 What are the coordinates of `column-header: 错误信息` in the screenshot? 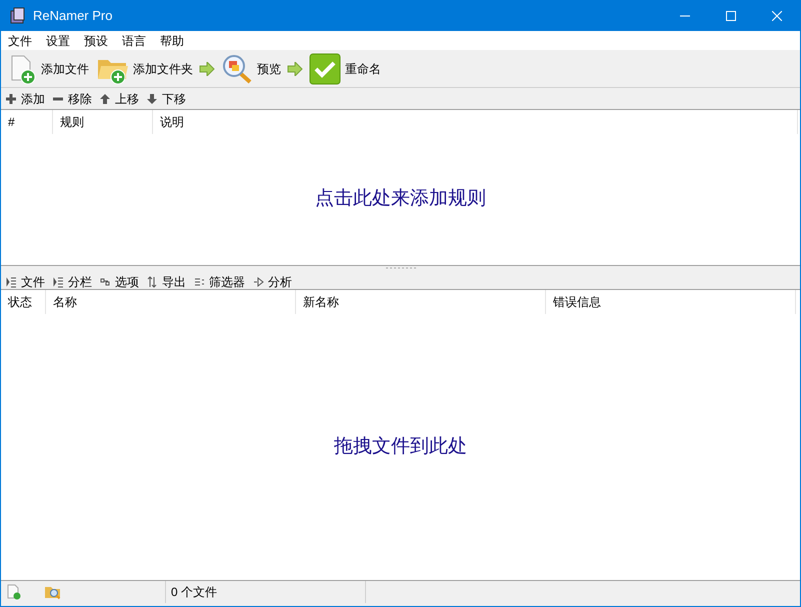 It's located at (671, 302).